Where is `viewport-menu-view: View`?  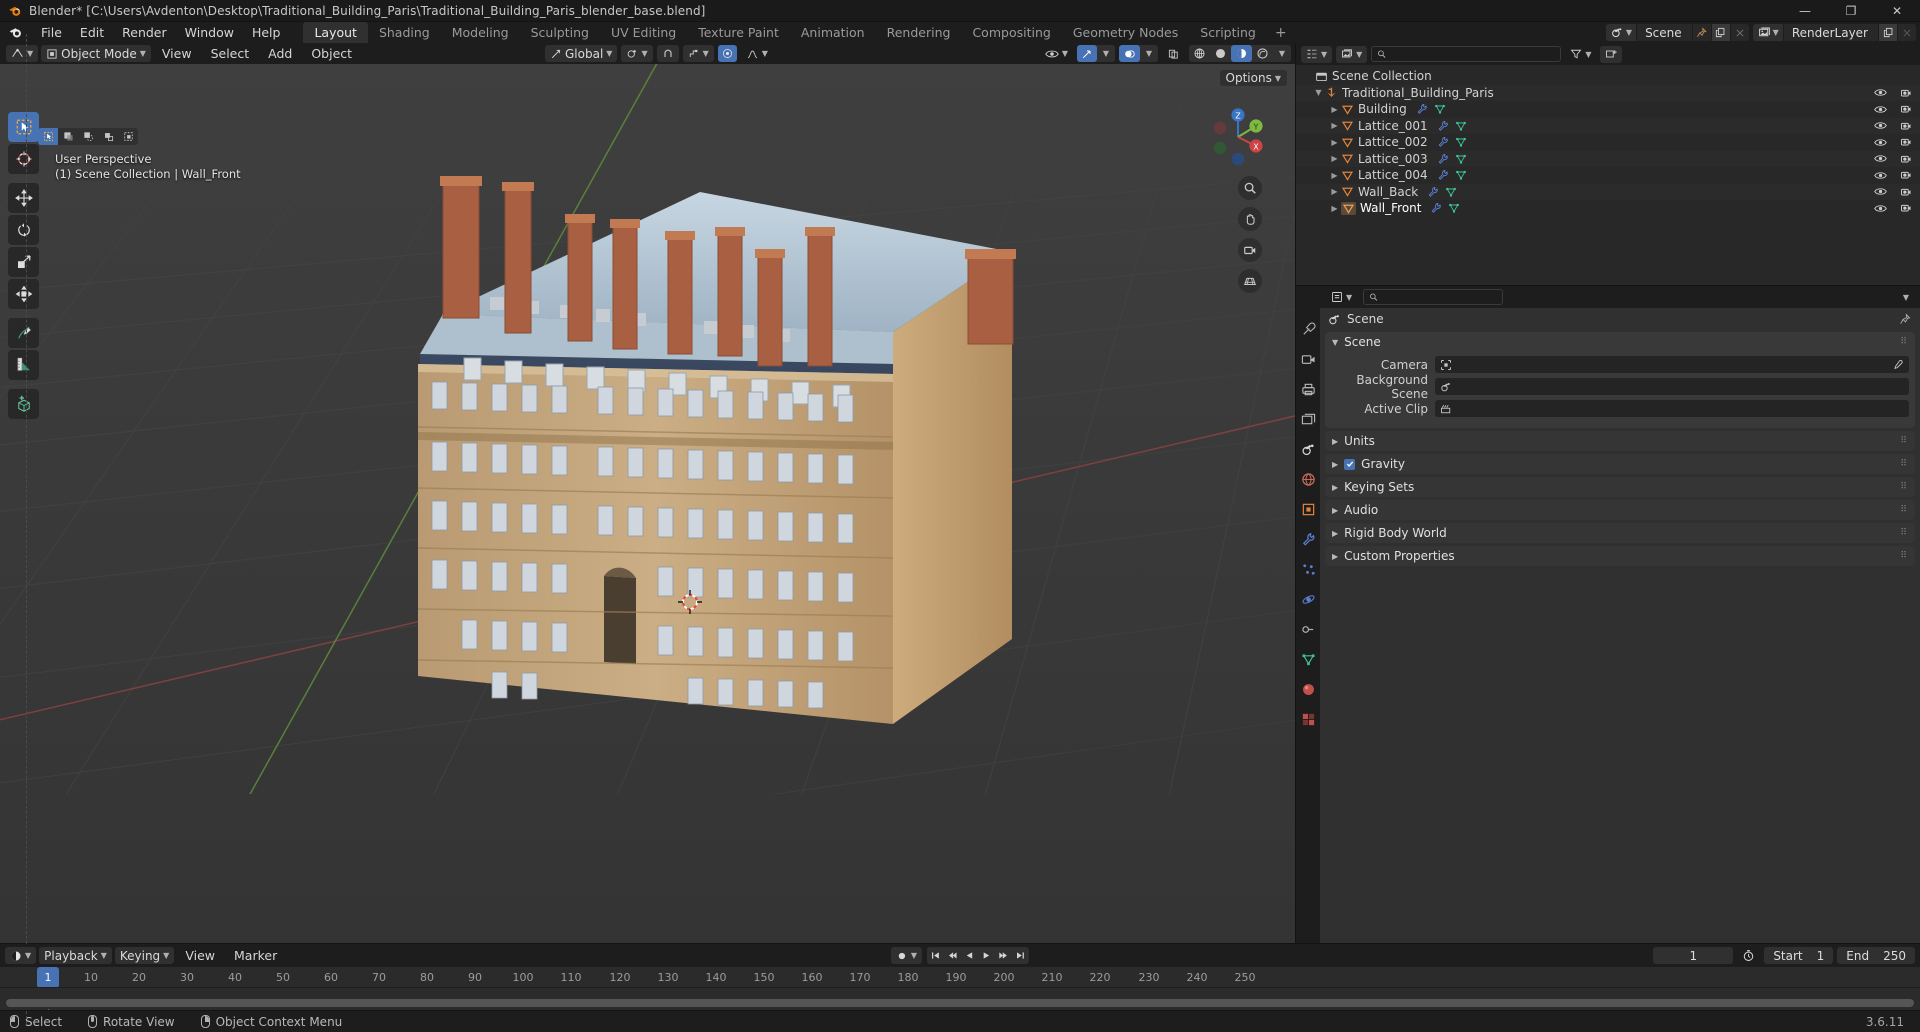 viewport-menu-view: View is located at coordinates (177, 53).